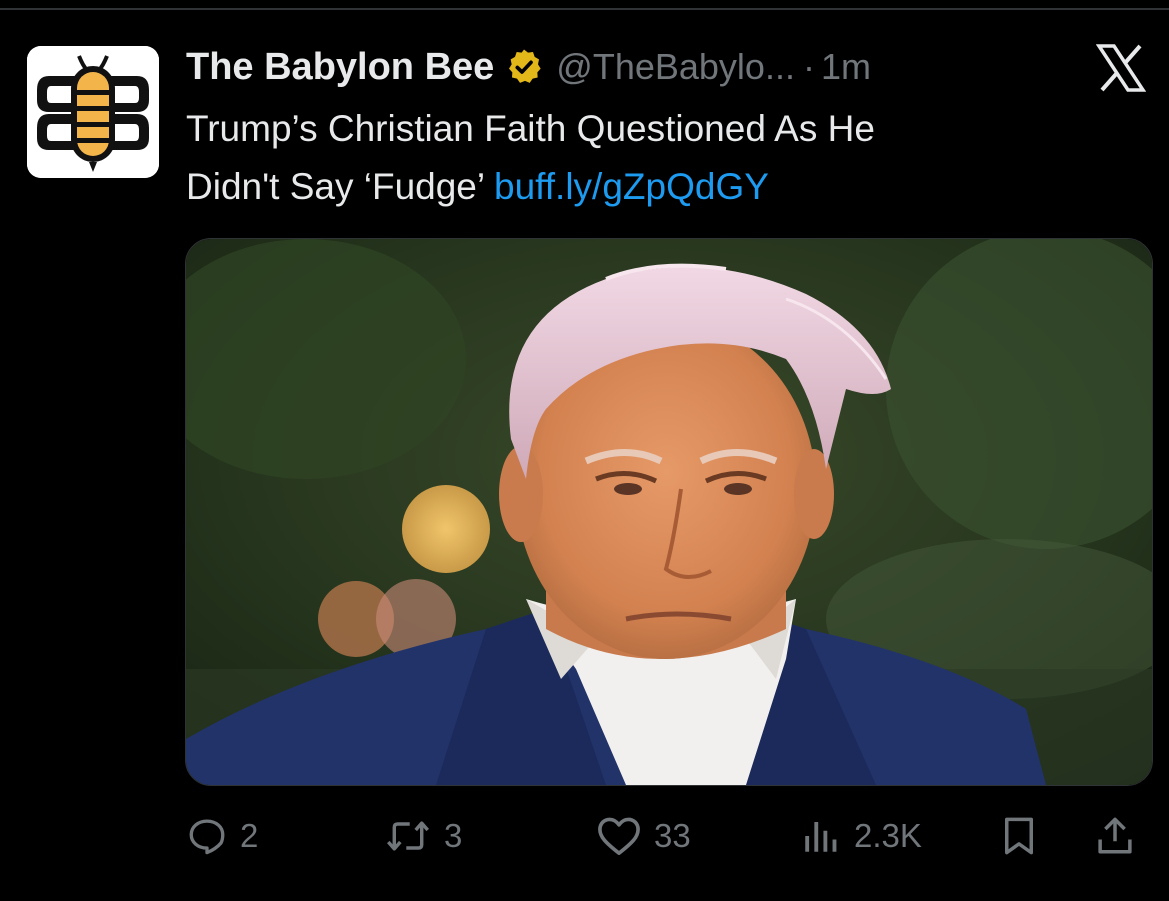  Describe the element at coordinates (340, 67) in the screenshot. I see `display-name: The Babylon Bee` at that location.